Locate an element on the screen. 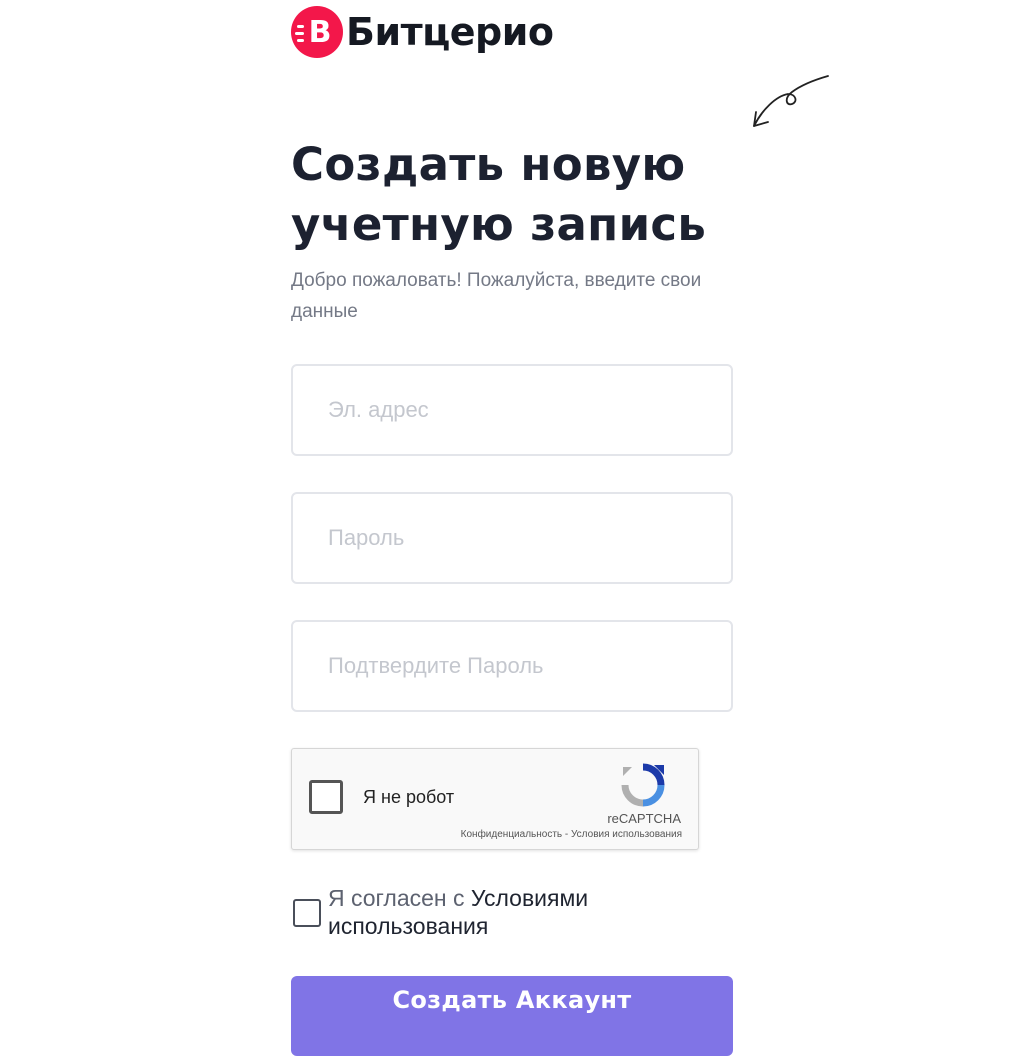 The image size is (1024, 1056). page-title: Создать новую учетную запись is located at coordinates (499, 194).